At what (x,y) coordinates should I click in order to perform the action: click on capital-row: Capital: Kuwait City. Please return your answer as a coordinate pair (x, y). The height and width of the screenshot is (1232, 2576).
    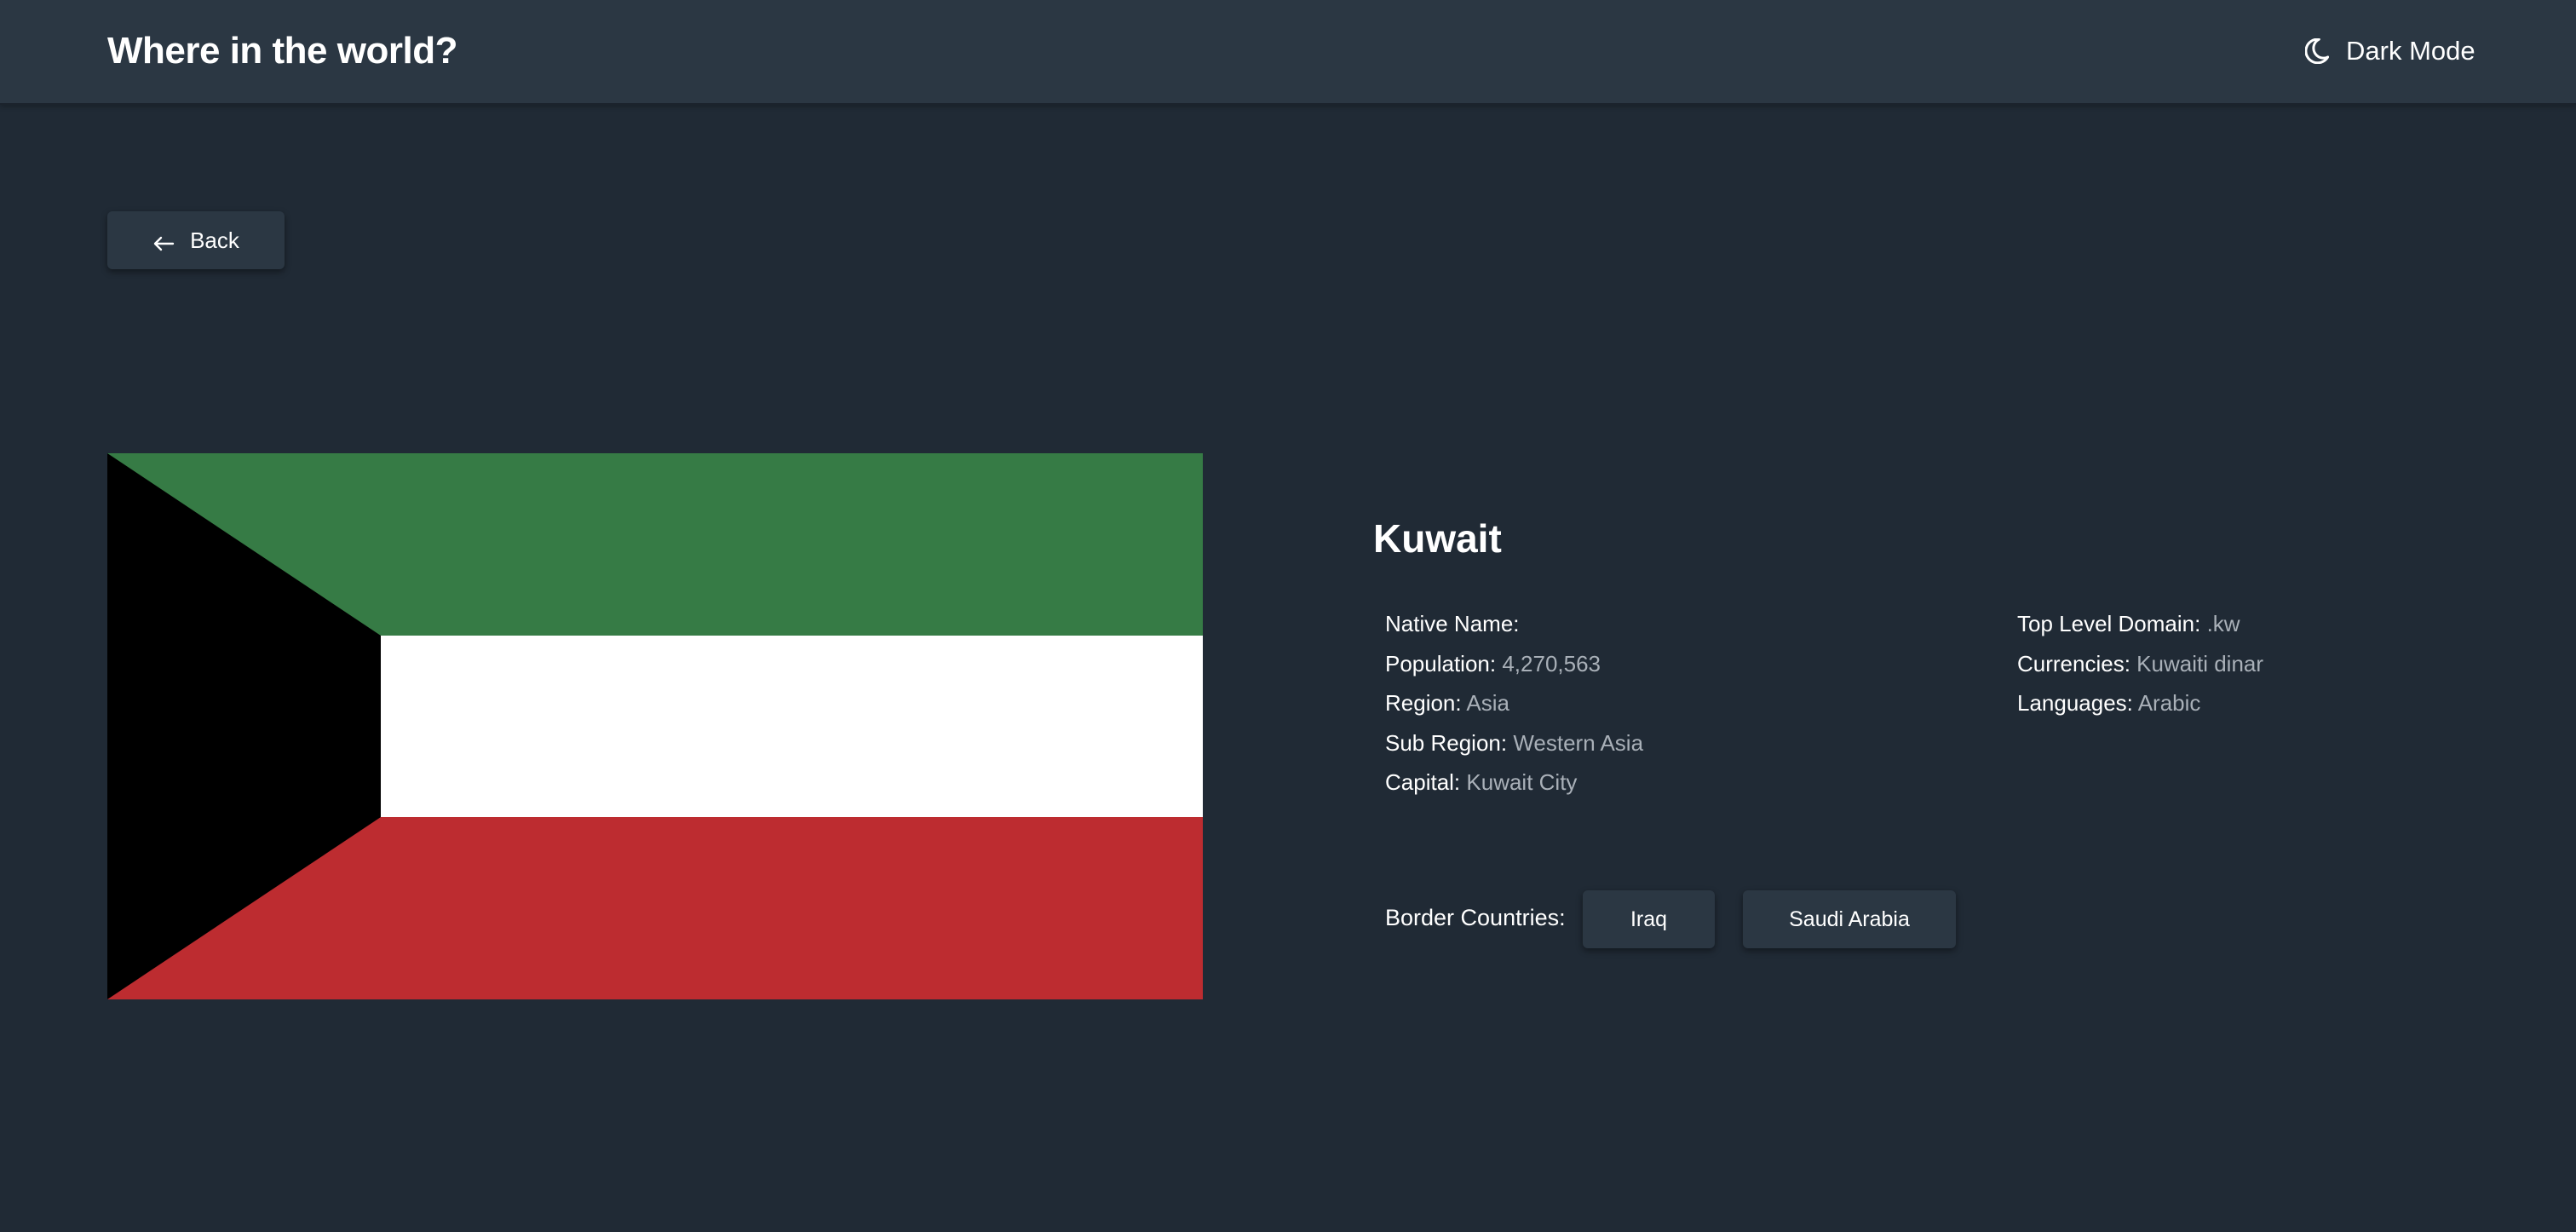
    Looking at the image, I should click on (1514, 783).